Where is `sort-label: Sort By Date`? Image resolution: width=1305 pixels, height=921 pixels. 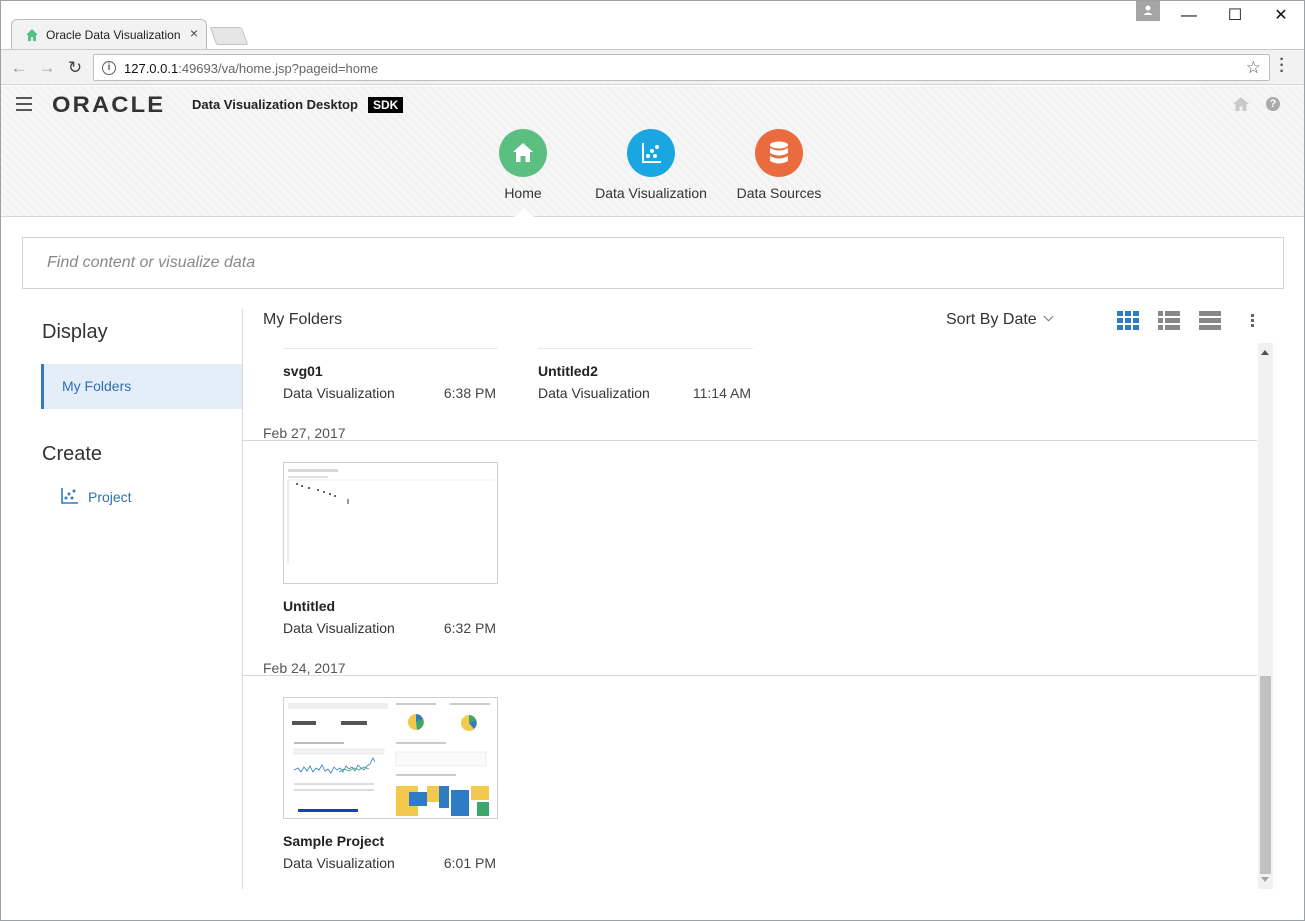 sort-label: Sort By Date is located at coordinates (991, 319).